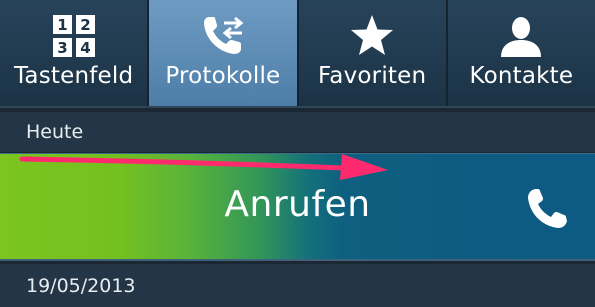 Image resolution: width=595 pixels, height=307 pixels. Describe the element at coordinates (547, 208) in the screenshot. I see `phone-icon` at that location.